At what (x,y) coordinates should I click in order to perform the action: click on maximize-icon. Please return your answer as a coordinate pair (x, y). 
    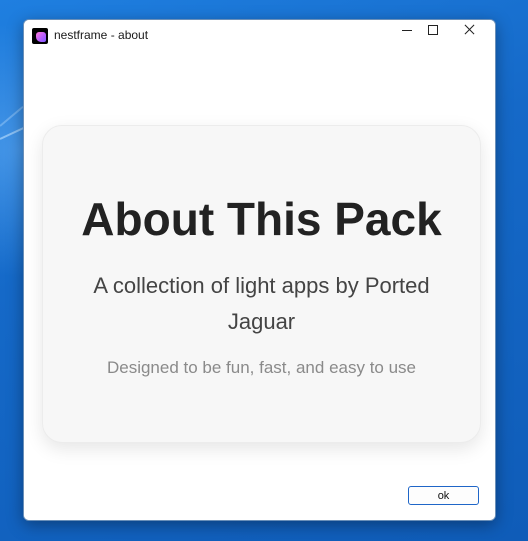
    Looking at the image, I should click on (433, 30).